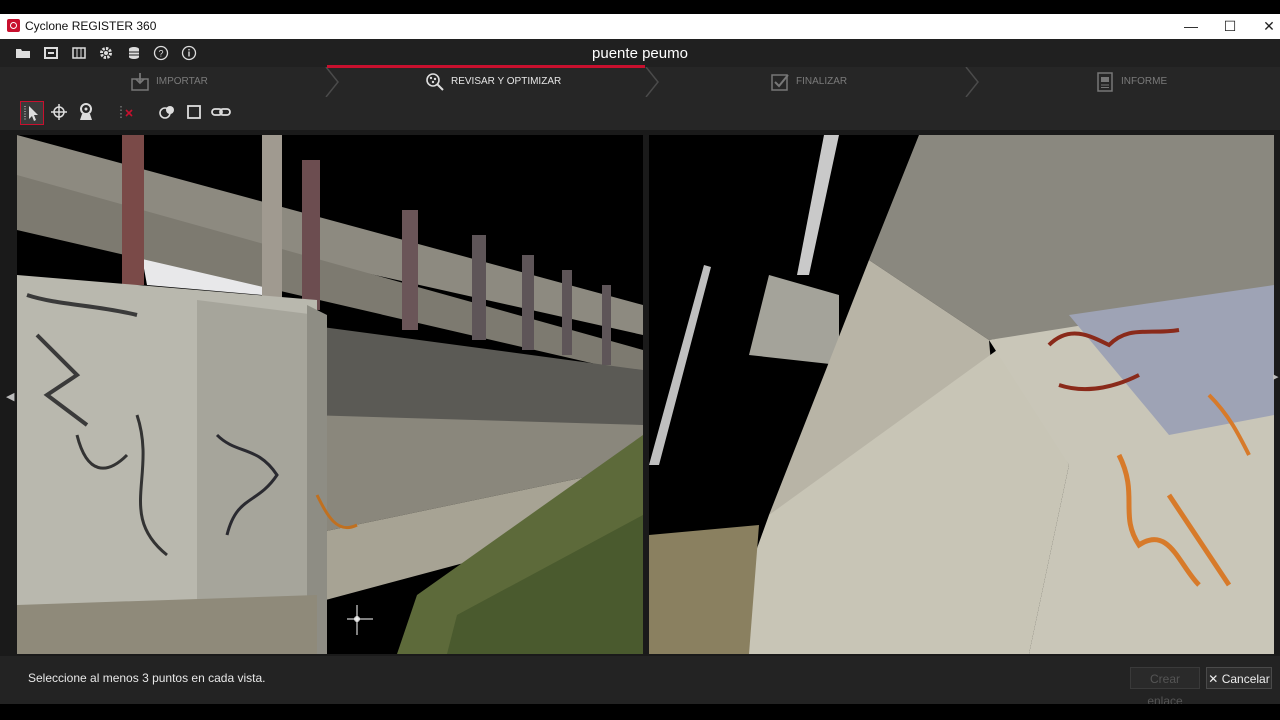 The width and height of the screenshot is (1280, 720). I want to click on step-label-informe: INFORME, so click(1144, 81).